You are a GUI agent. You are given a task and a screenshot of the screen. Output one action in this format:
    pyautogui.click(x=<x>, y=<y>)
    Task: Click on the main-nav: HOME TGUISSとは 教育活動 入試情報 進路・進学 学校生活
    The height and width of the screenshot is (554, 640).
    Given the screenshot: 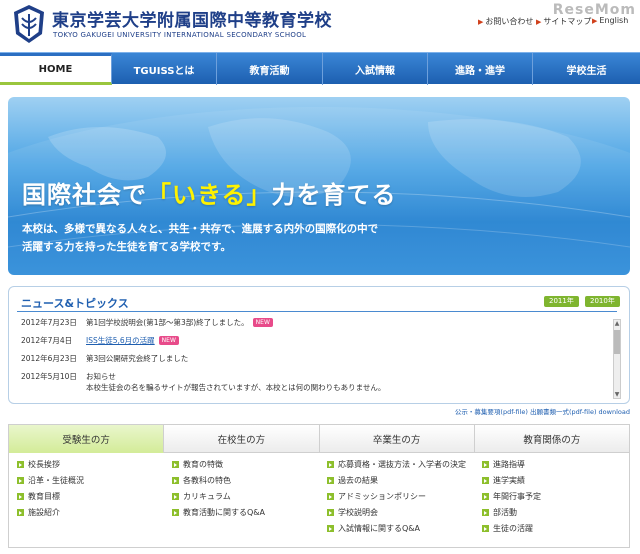 What is the action you would take?
    pyautogui.click(x=320, y=68)
    